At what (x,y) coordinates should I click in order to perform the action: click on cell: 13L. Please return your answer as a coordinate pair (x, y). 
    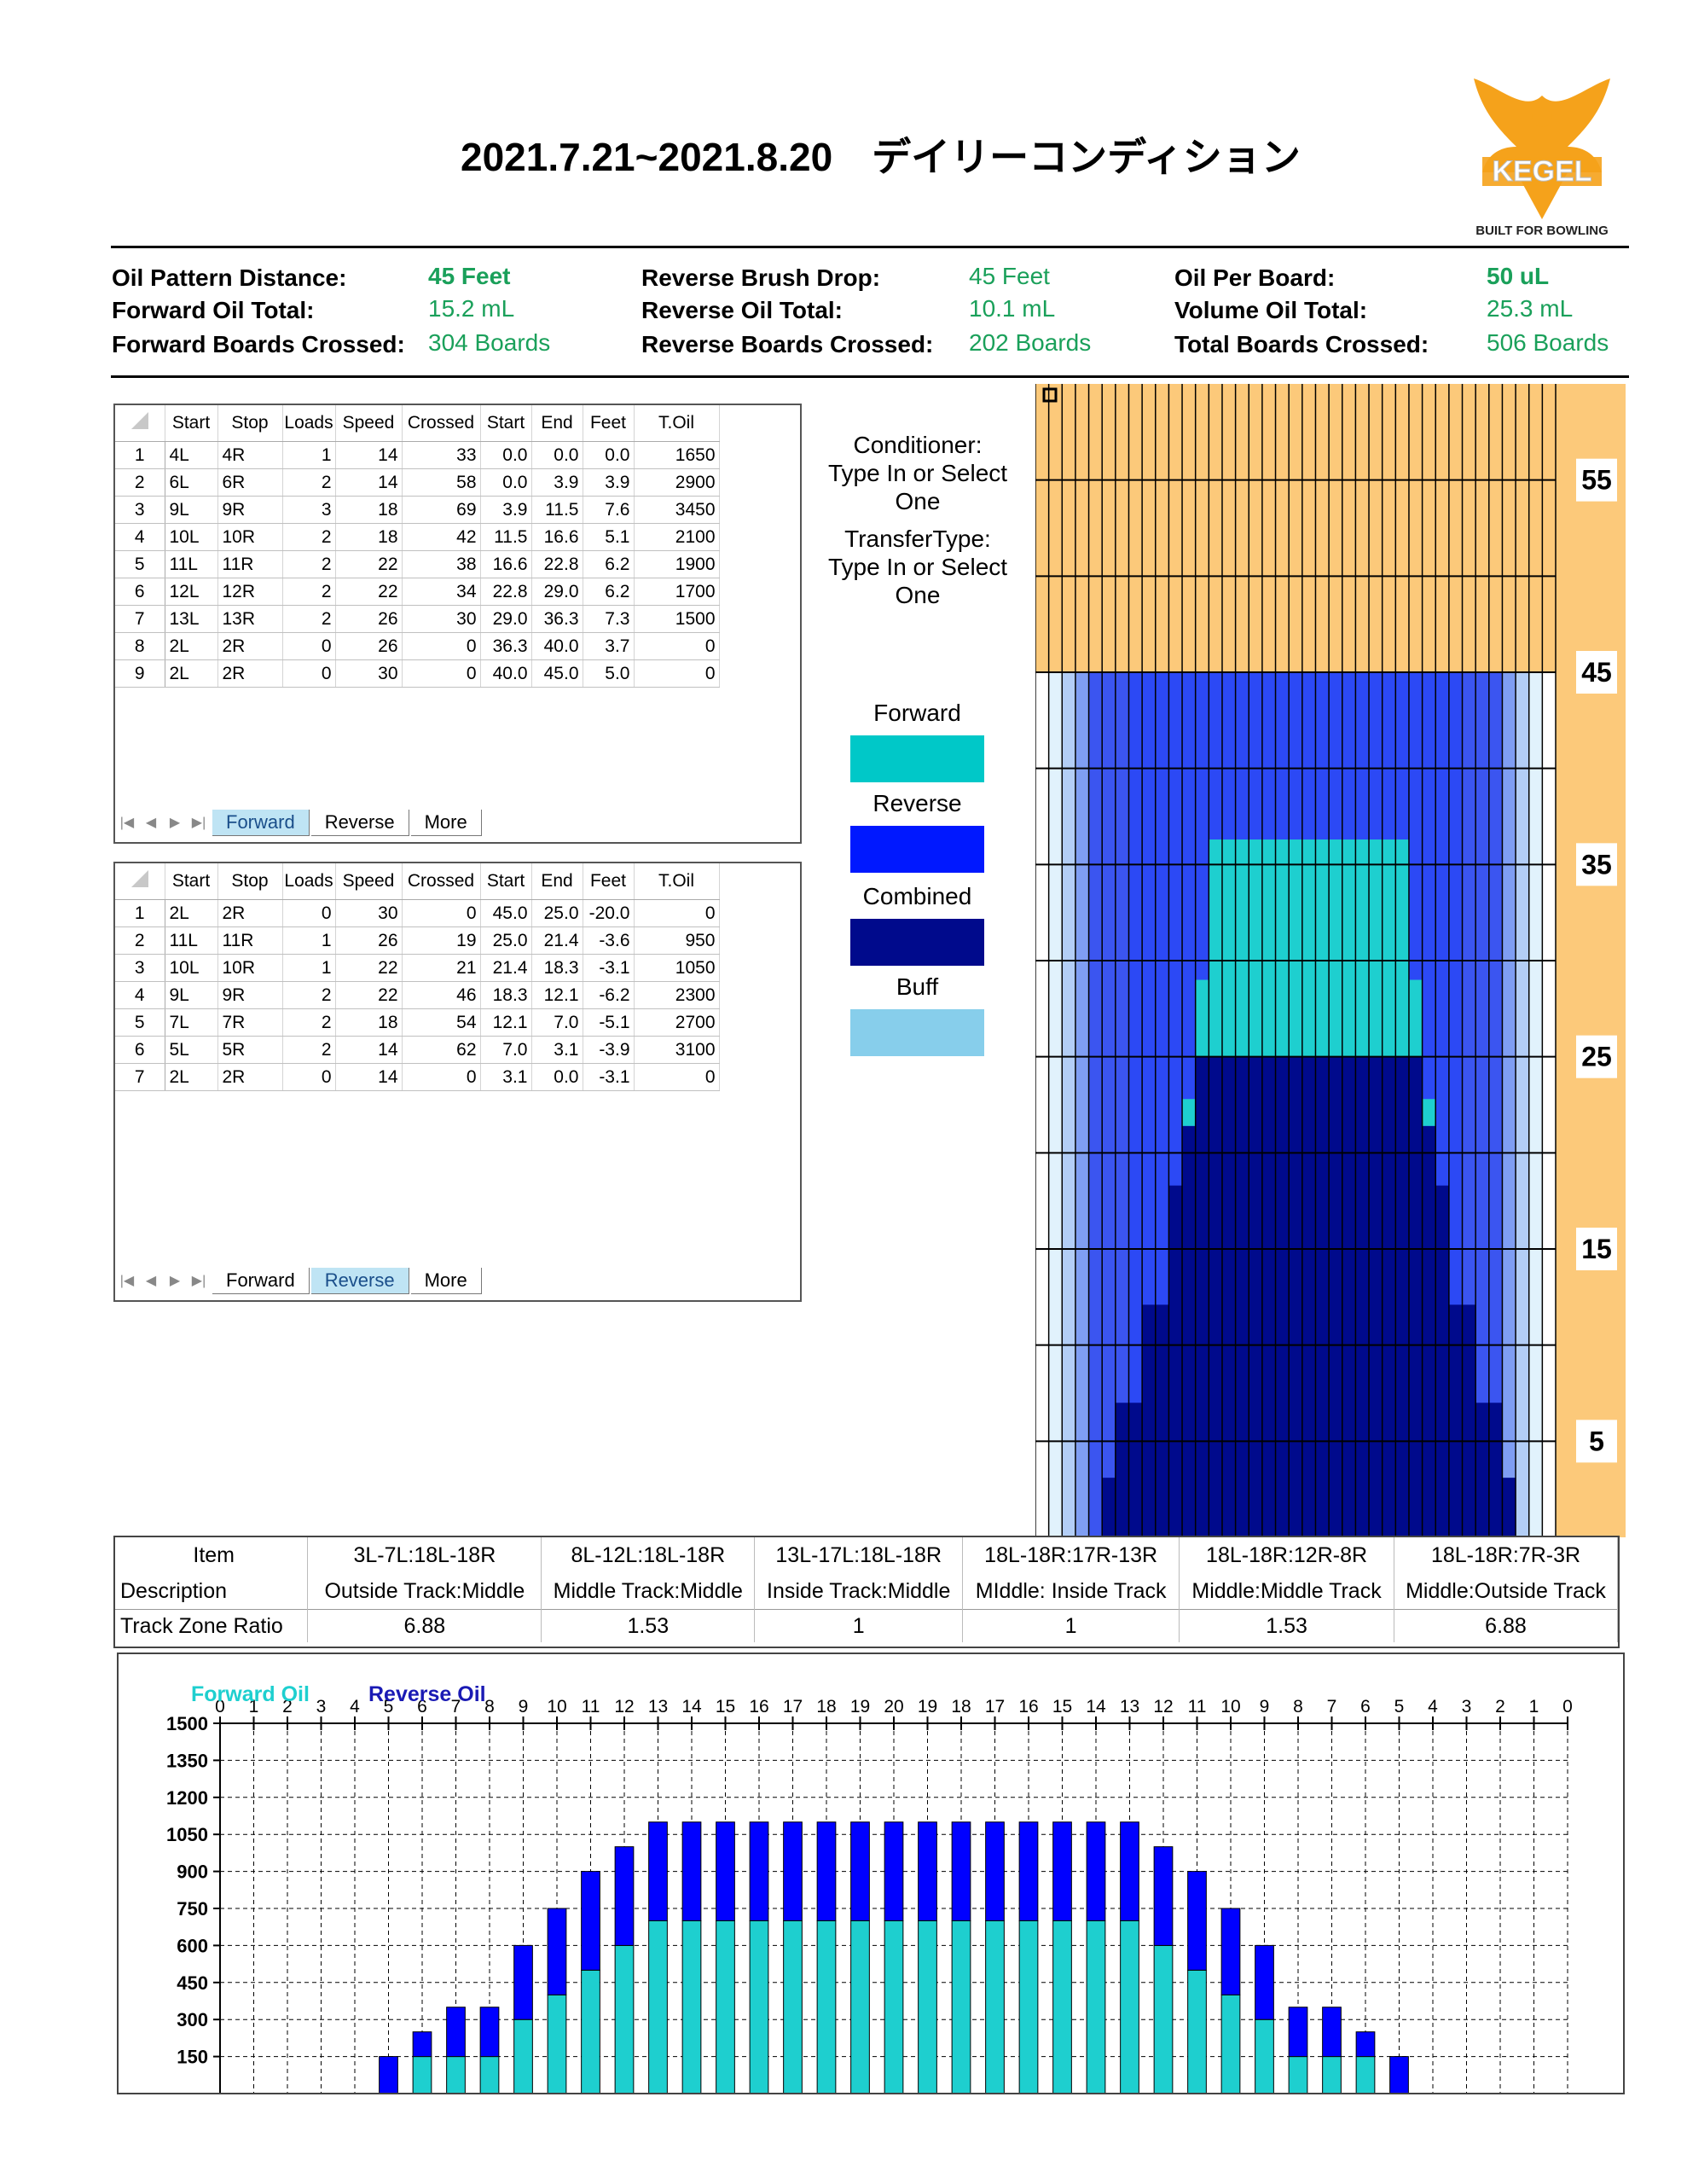
    Looking at the image, I should click on (192, 619).